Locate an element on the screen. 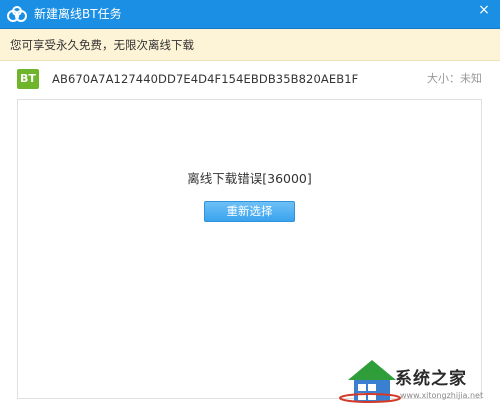  close-icon: × is located at coordinates (484, 10).